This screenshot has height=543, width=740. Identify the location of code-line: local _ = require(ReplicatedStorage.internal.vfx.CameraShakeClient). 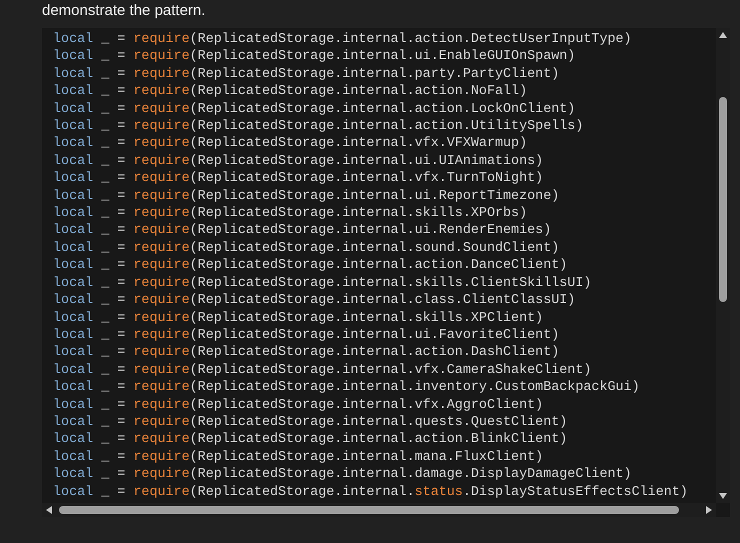
(322, 371).